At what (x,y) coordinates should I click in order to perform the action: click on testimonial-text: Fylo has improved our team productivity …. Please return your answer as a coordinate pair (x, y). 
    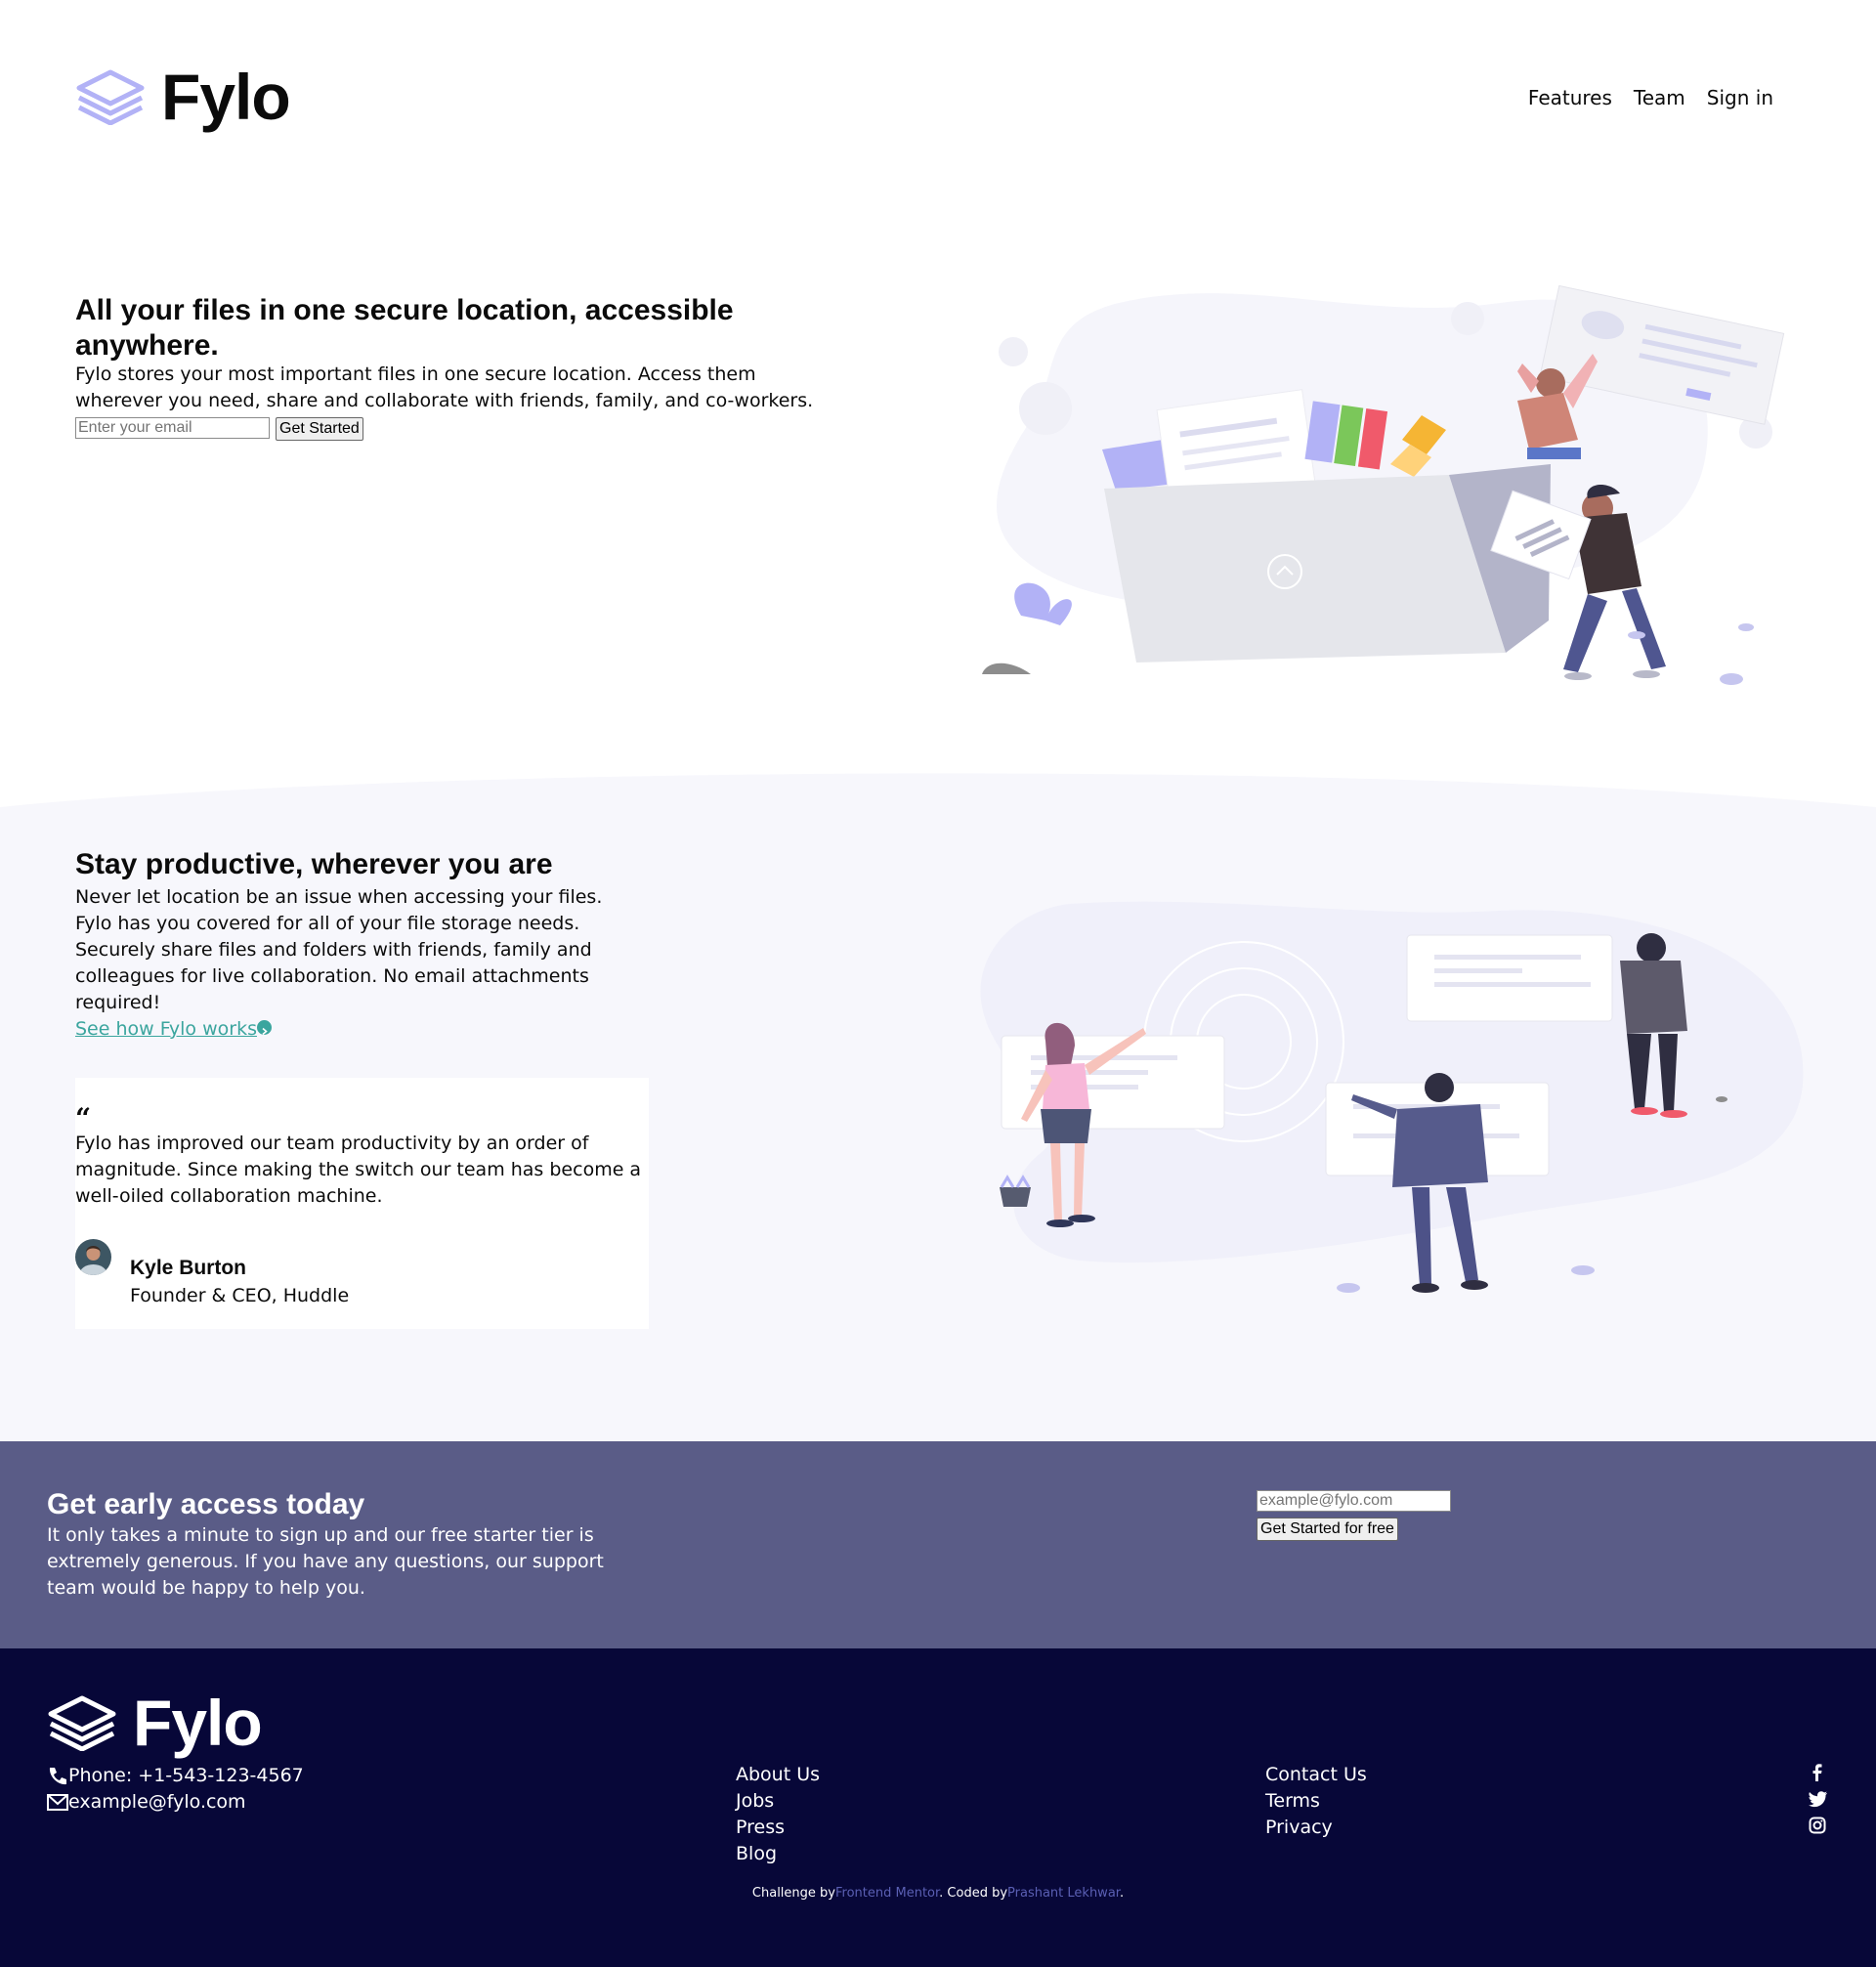
    Looking at the image, I should click on (358, 1170).